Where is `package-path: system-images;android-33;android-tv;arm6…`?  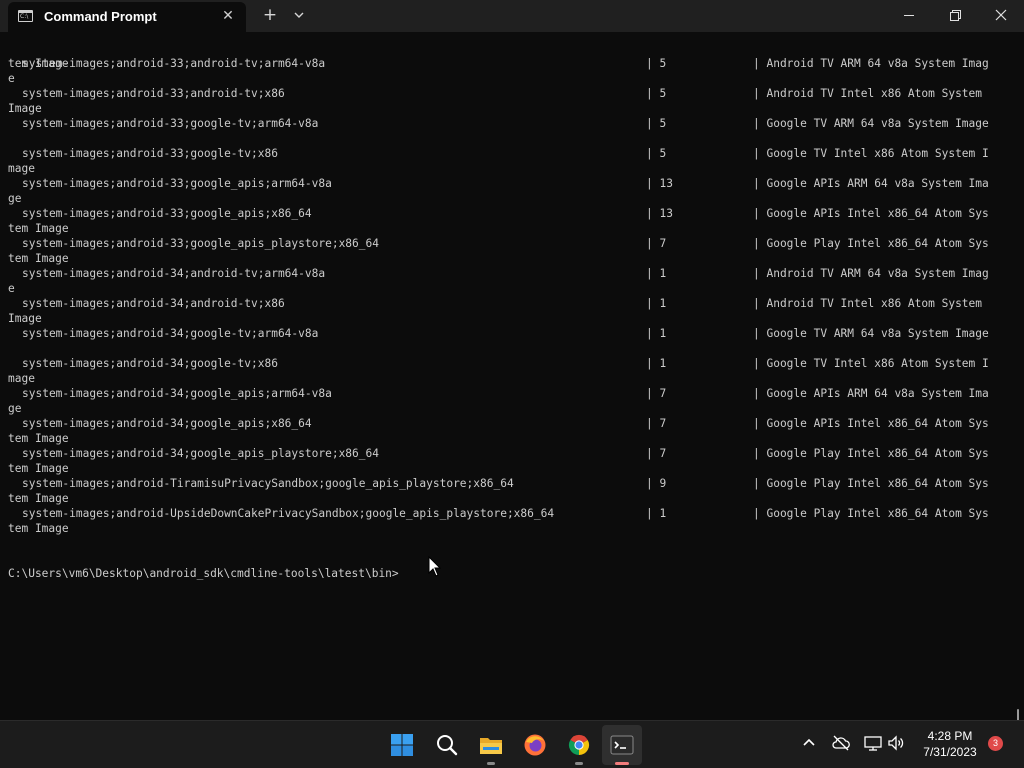
package-path: system-images;android-33;android-tv;arm6… is located at coordinates (174, 63).